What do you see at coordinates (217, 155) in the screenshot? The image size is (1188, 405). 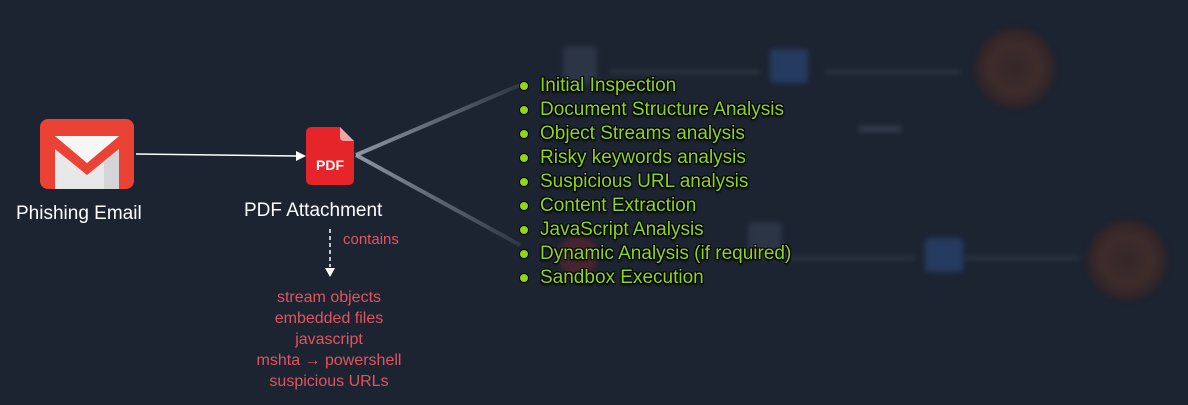 I see `email-to-pdf-arrow` at bounding box center [217, 155].